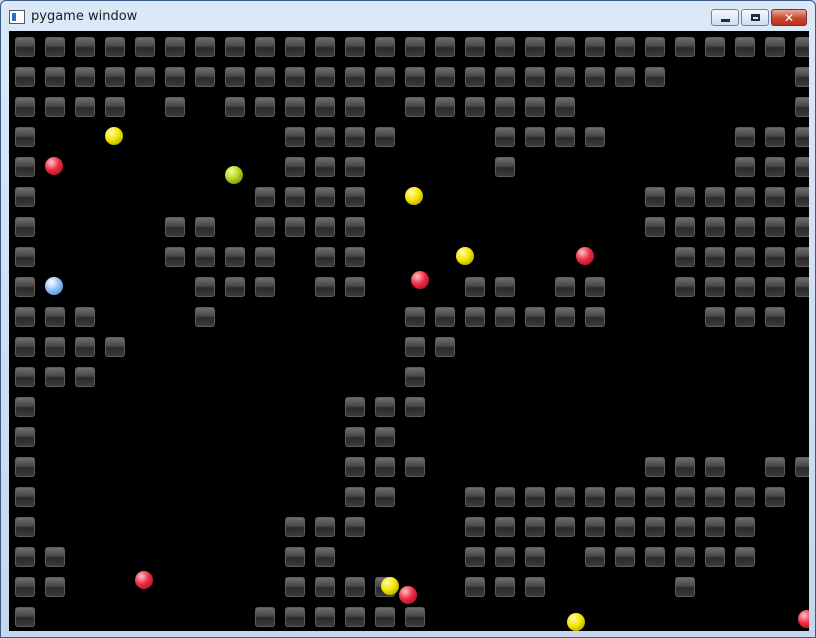 Image resolution: width=816 pixels, height=638 pixels. Describe the element at coordinates (408, 16) in the screenshot. I see `title-bar: pygame window ✕` at that location.